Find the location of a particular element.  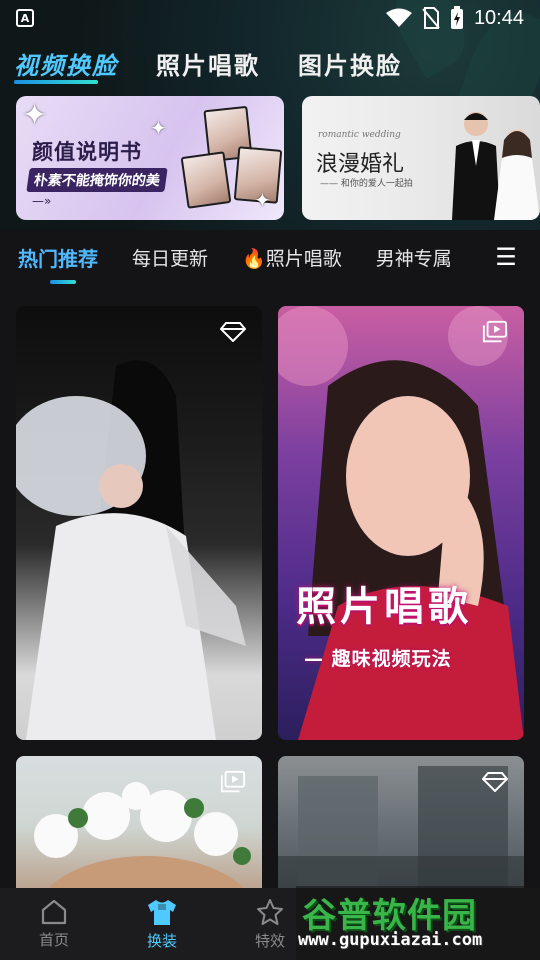

banner-title: 浪漫婚礼 is located at coordinates (360, 164).